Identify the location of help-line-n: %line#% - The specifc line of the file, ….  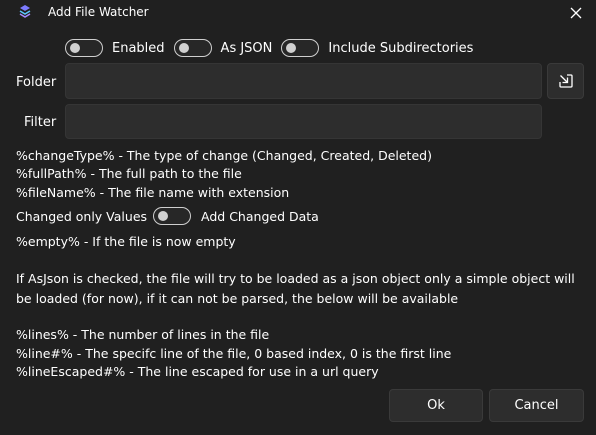
(234, 353).